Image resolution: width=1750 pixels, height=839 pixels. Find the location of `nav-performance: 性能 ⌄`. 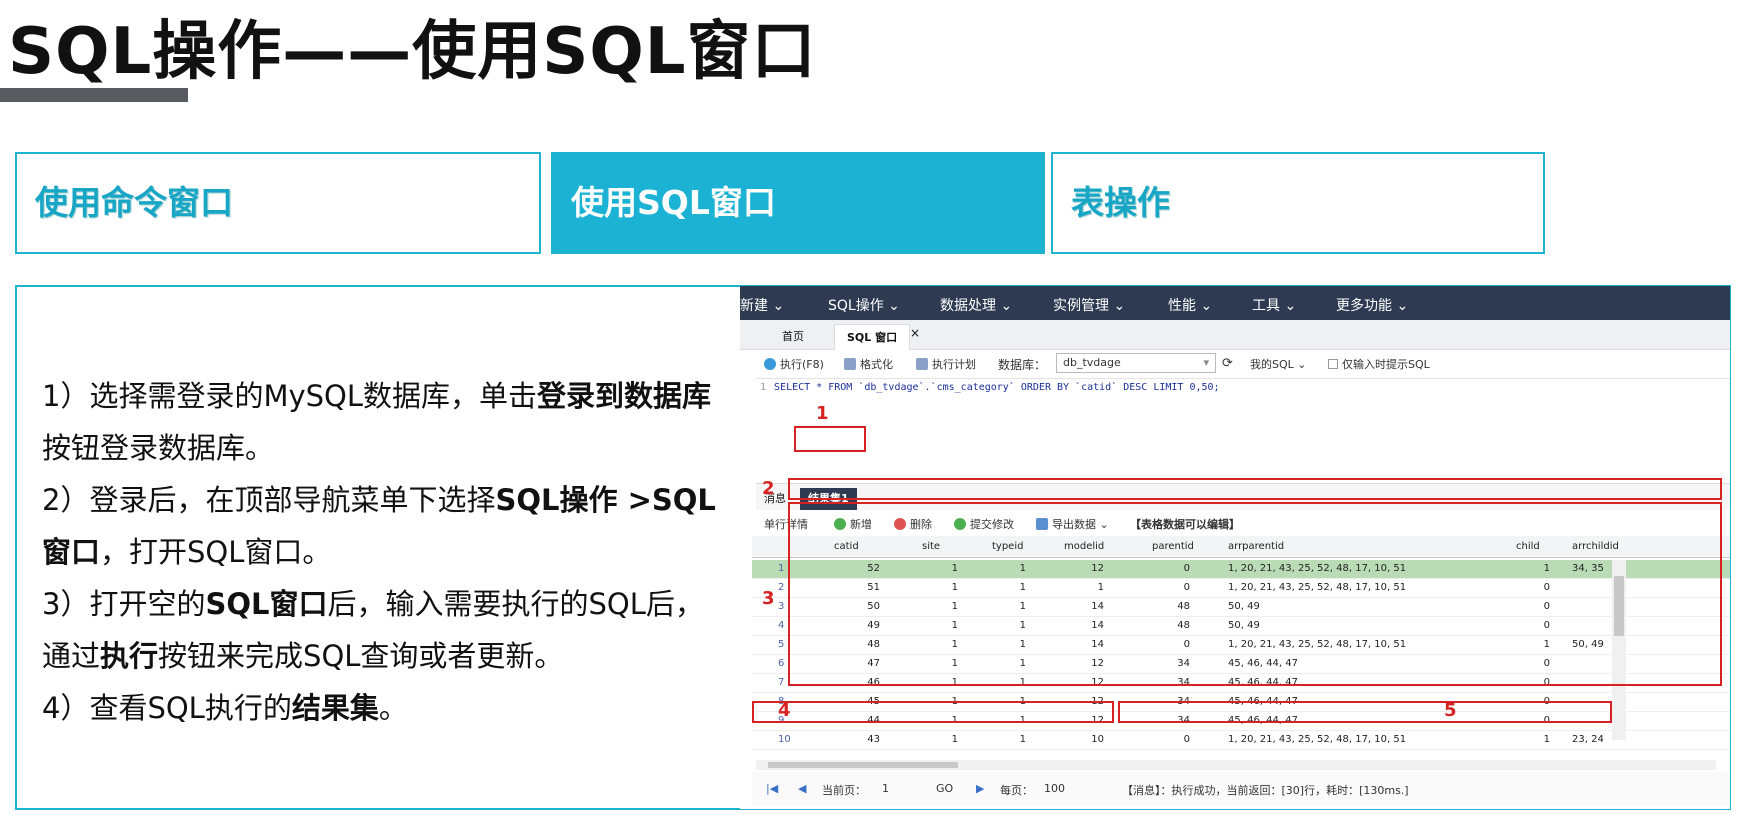

nav-performance: 性能 ⌄ is located at coordinates (1190, 305).